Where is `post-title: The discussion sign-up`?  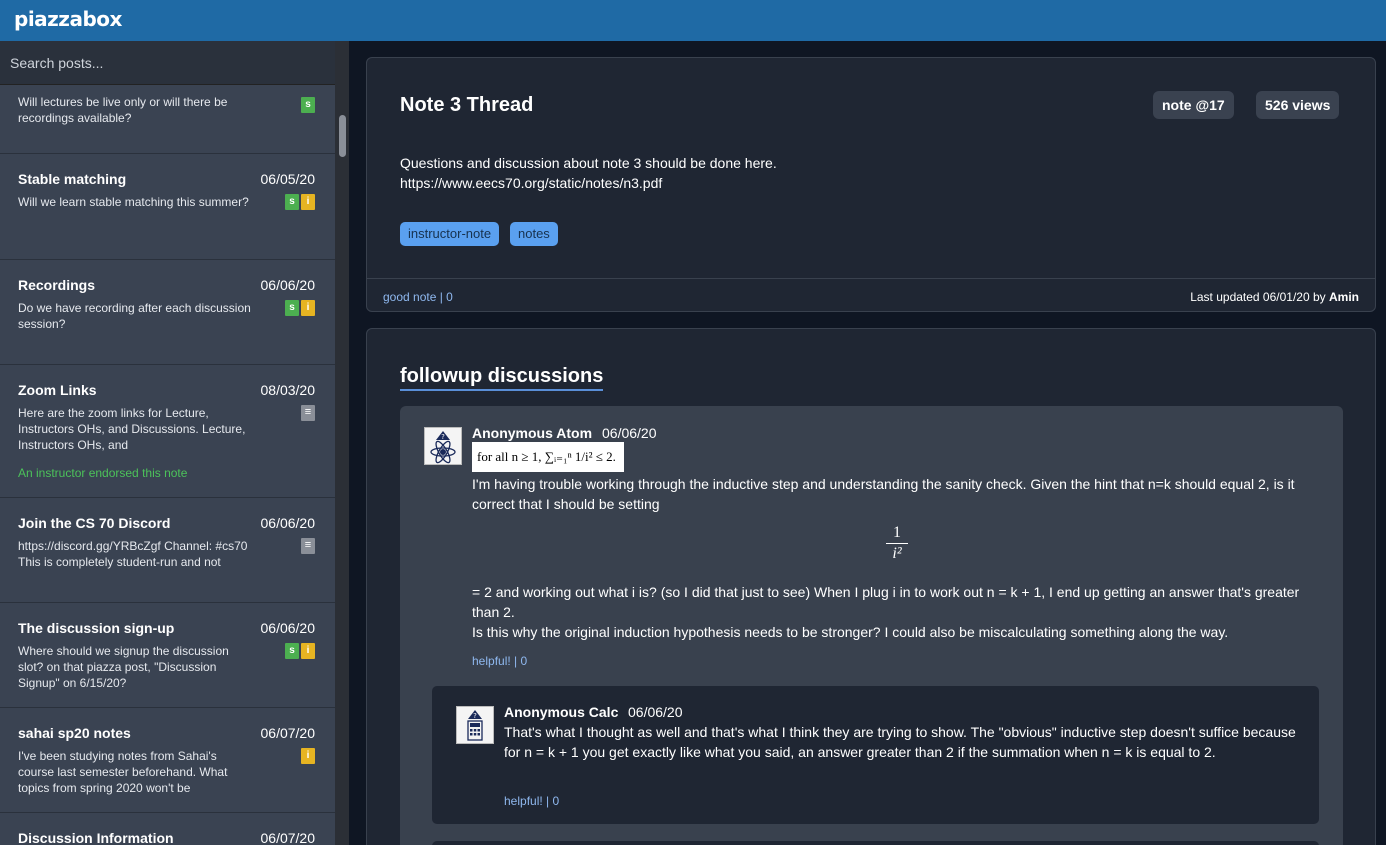 post-title: The discussion sign-up is located at coordinates (96, 628).